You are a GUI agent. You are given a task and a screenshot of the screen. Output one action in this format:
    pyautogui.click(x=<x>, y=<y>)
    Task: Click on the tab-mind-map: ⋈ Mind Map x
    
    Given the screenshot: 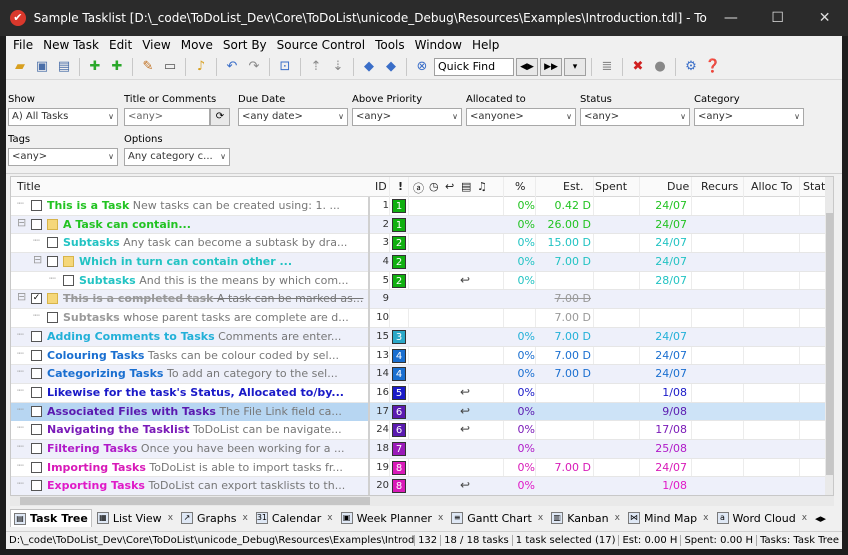 What is the action you would take?
    pyautogui.click(x=668, y=518)
    